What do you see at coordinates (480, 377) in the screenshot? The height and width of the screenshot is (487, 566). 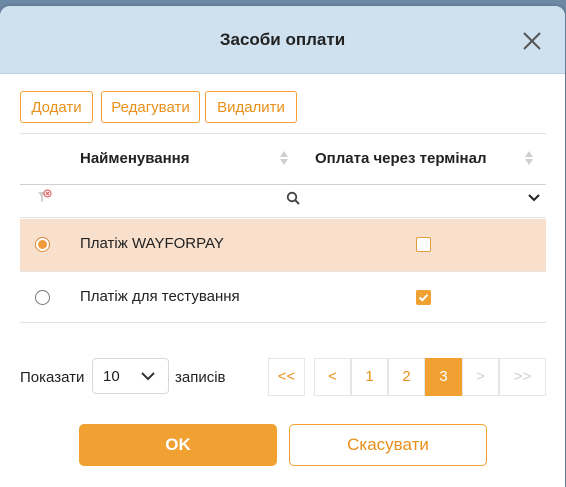 I see `next-page-button: >` at bounding box center [480, 377].